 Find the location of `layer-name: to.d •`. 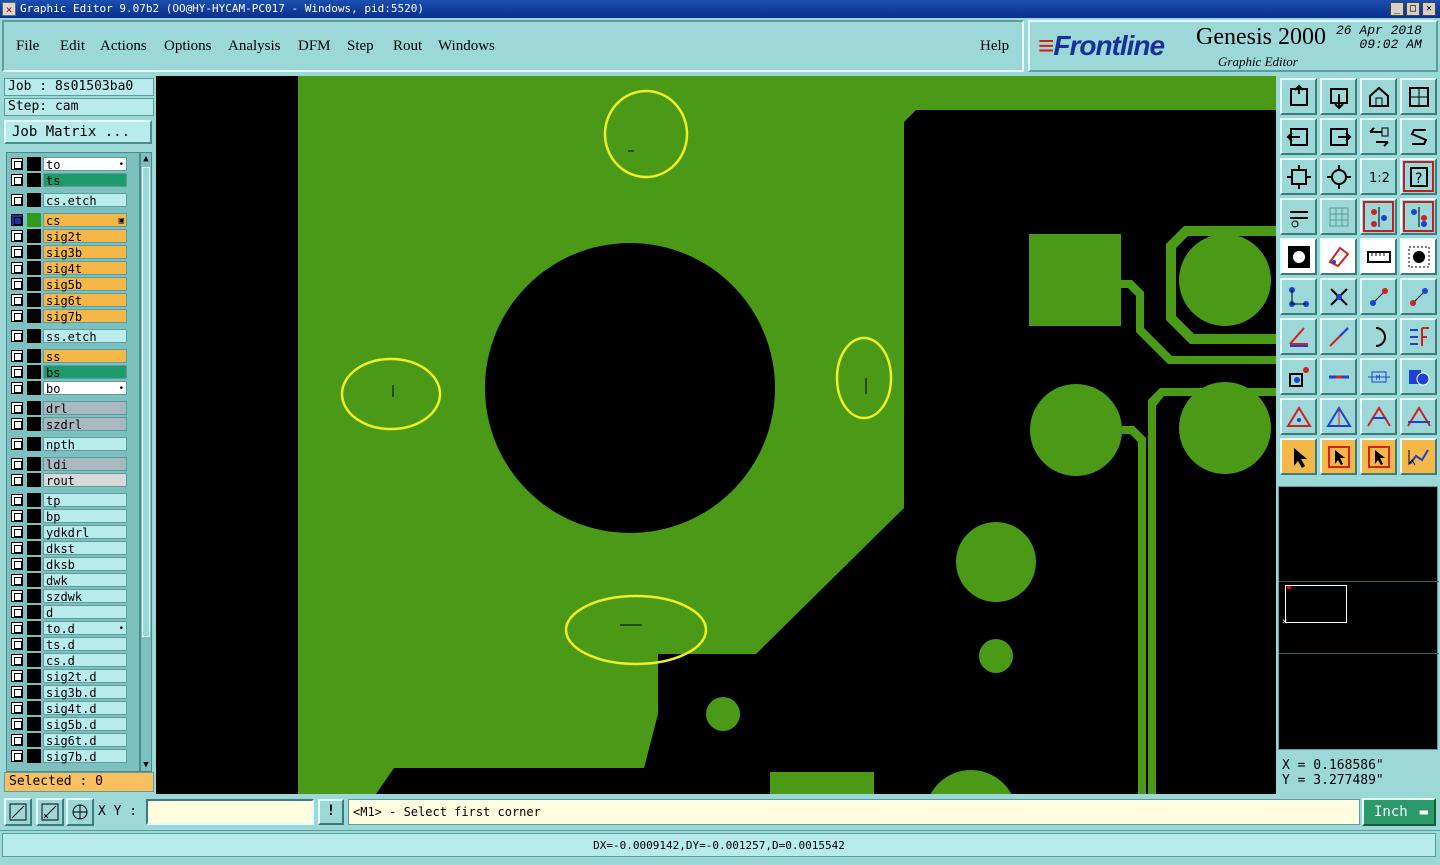

layer-name: to.d • is located at coordinates (85, 628).